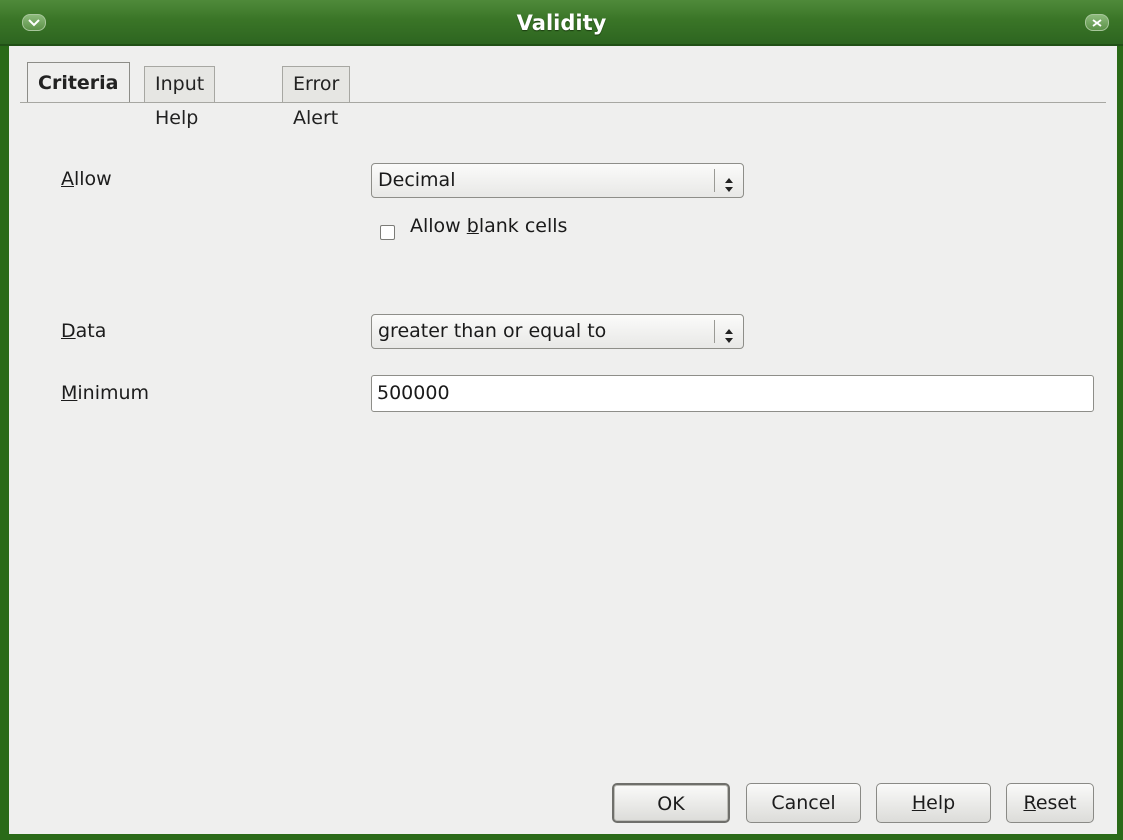 This screenshot has height=840, width=1123. Describe the element at coordinates (86, 179) in the screenshot. I see `allow-label: Allow` at that location.